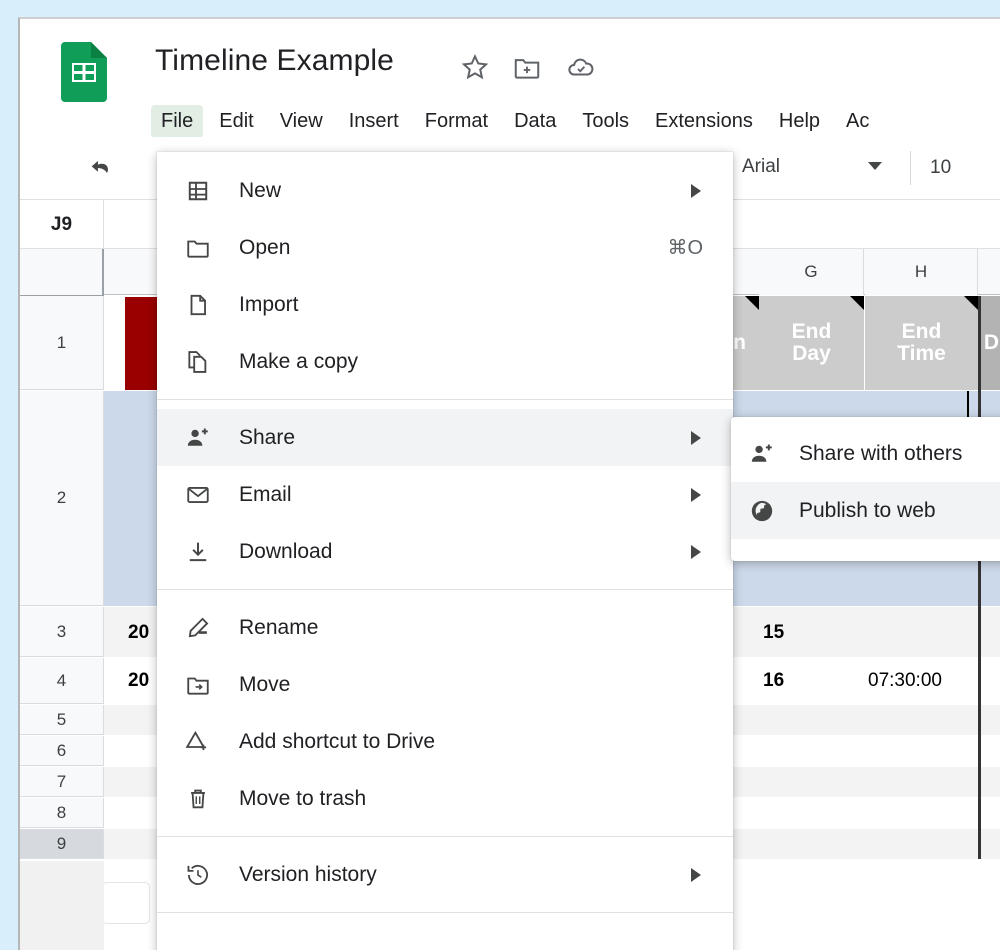  I want to click on header-cell-I: D, so click(990, 343).